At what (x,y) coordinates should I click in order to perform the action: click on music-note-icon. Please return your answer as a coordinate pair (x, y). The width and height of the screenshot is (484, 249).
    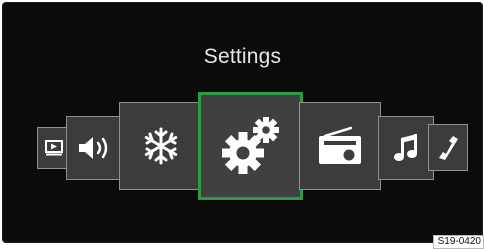
    Looking at the image, I should click on (405, 147).